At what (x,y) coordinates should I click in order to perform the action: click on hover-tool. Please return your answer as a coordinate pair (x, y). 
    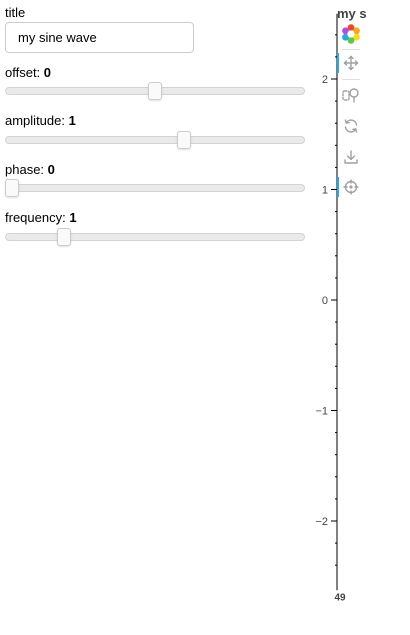
    Looking at the image, I should click on (350, 187).